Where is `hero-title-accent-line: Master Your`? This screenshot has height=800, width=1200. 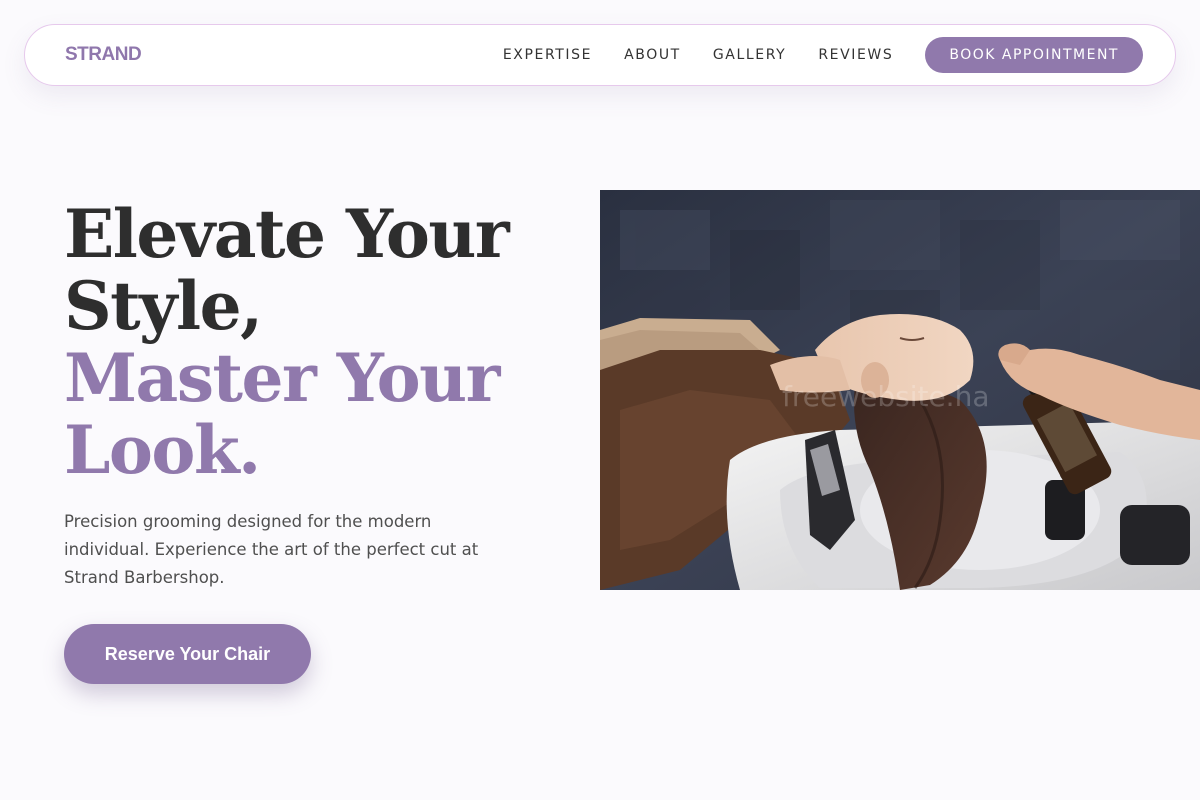 hero-title-accent-line: Master Your is located at coordinates (282, 378).